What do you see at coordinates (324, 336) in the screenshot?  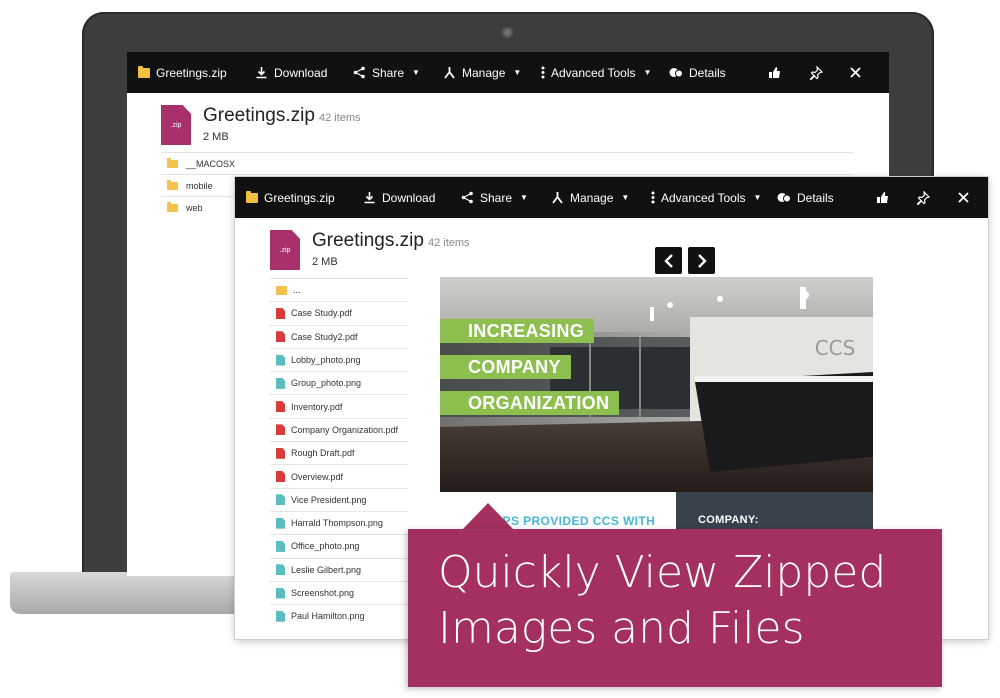 I see `file-name: Case Study2.pdf` at bounding box center [324, 336].